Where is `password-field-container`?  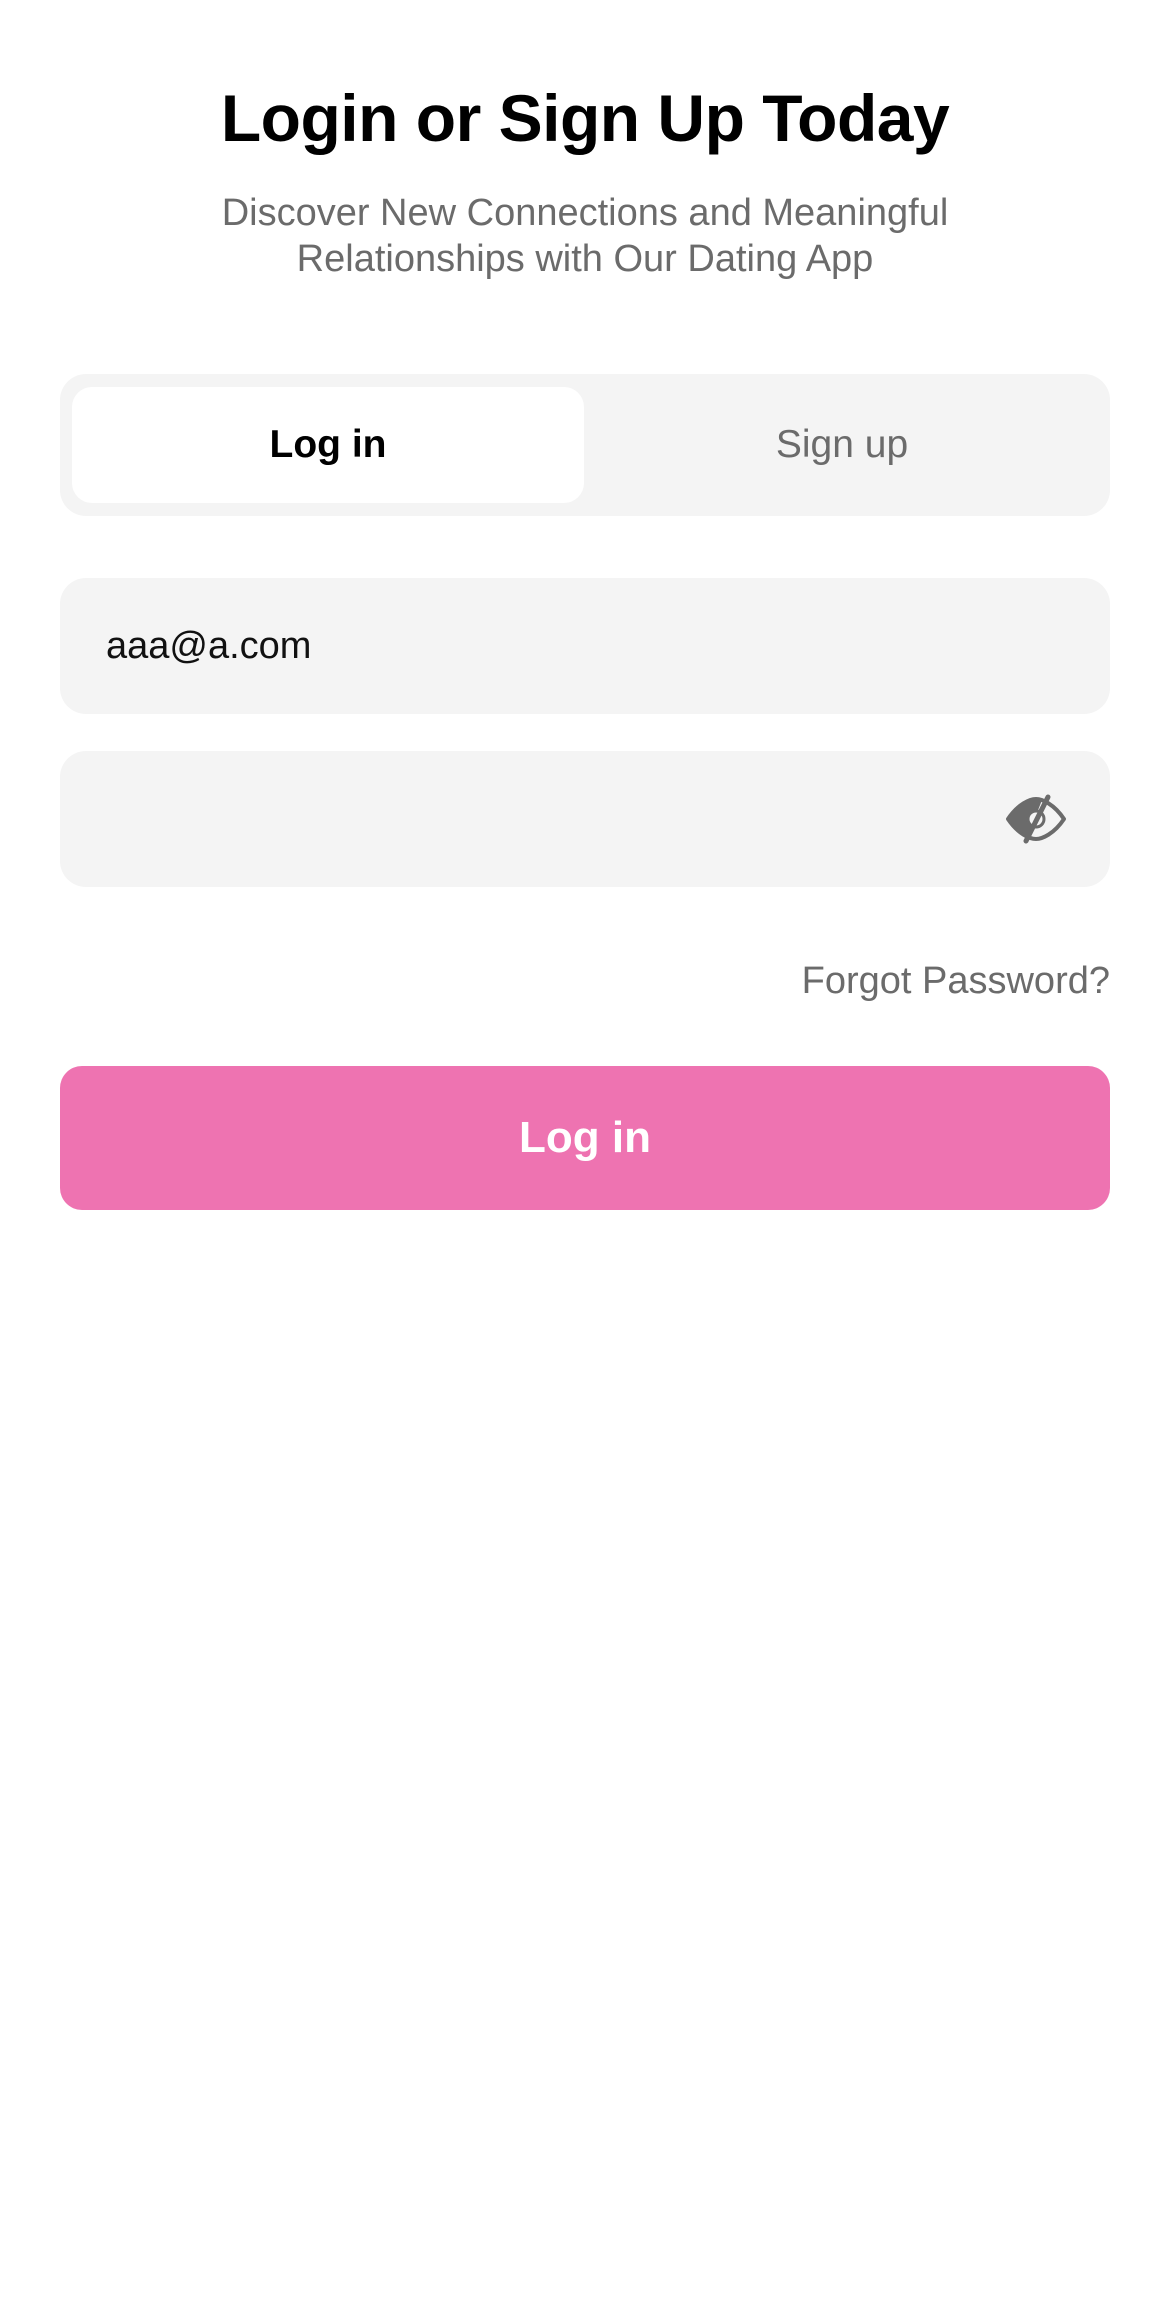 password-field-container is located at coordinates (585, 819).